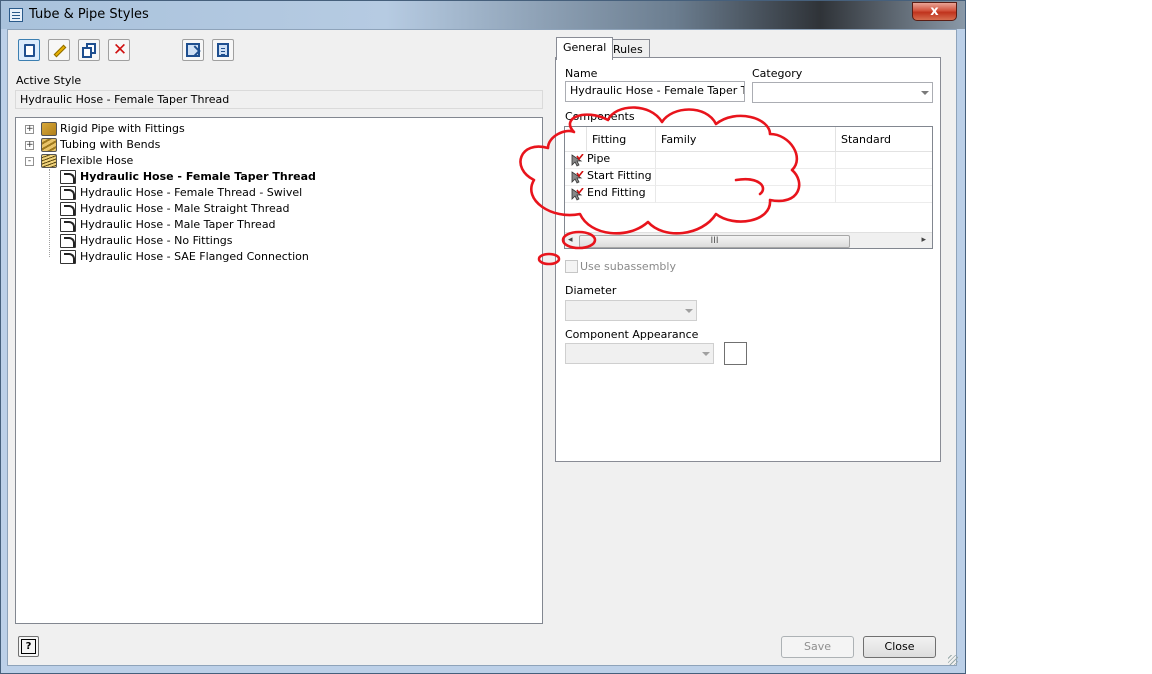 The image size is (1152, 674). Describe the element at coordinates (714, 241) in the screenshot. I see `scroll-thumb: III` at that location.